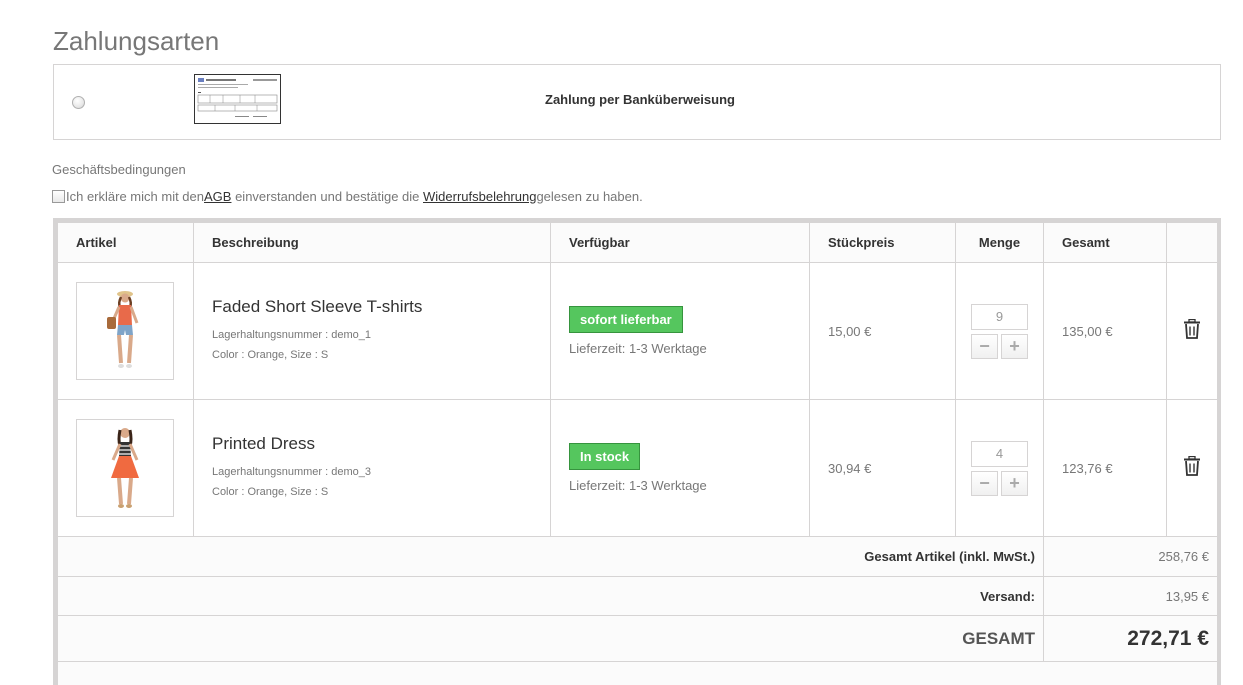 The image size is (1243, 685). What do you see at coordinates (479, 196) in the screenshot?
I see `widerruf-link: Widerrufsbelehrung` at bounding box center [479, 196].